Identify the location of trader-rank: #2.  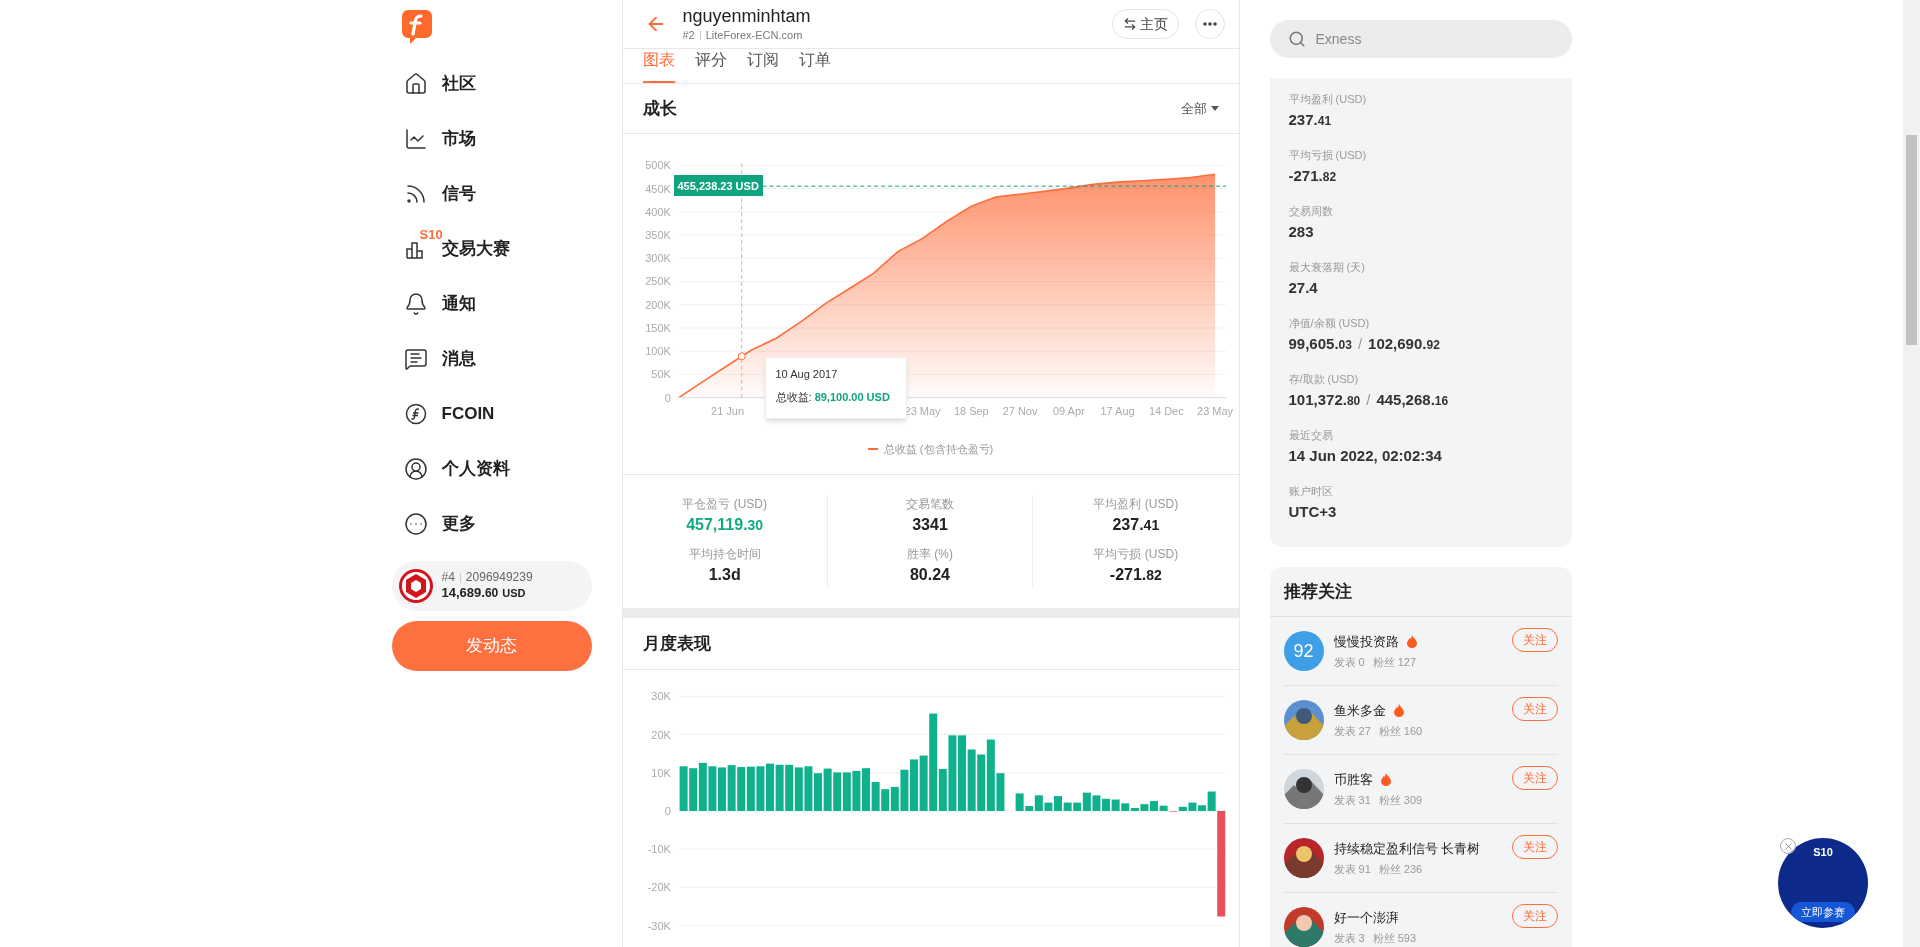
(688, 35).